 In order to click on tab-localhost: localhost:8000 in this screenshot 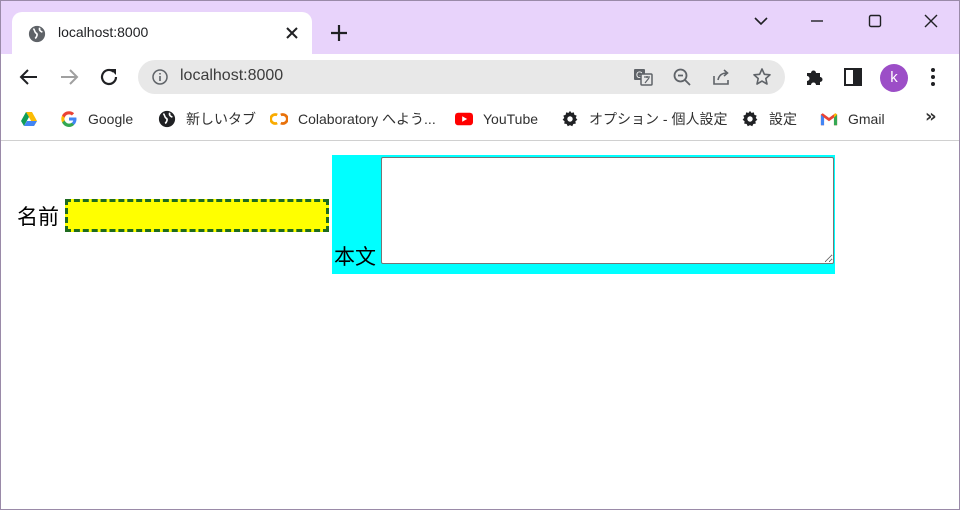, I will do `click(162, 33)`.